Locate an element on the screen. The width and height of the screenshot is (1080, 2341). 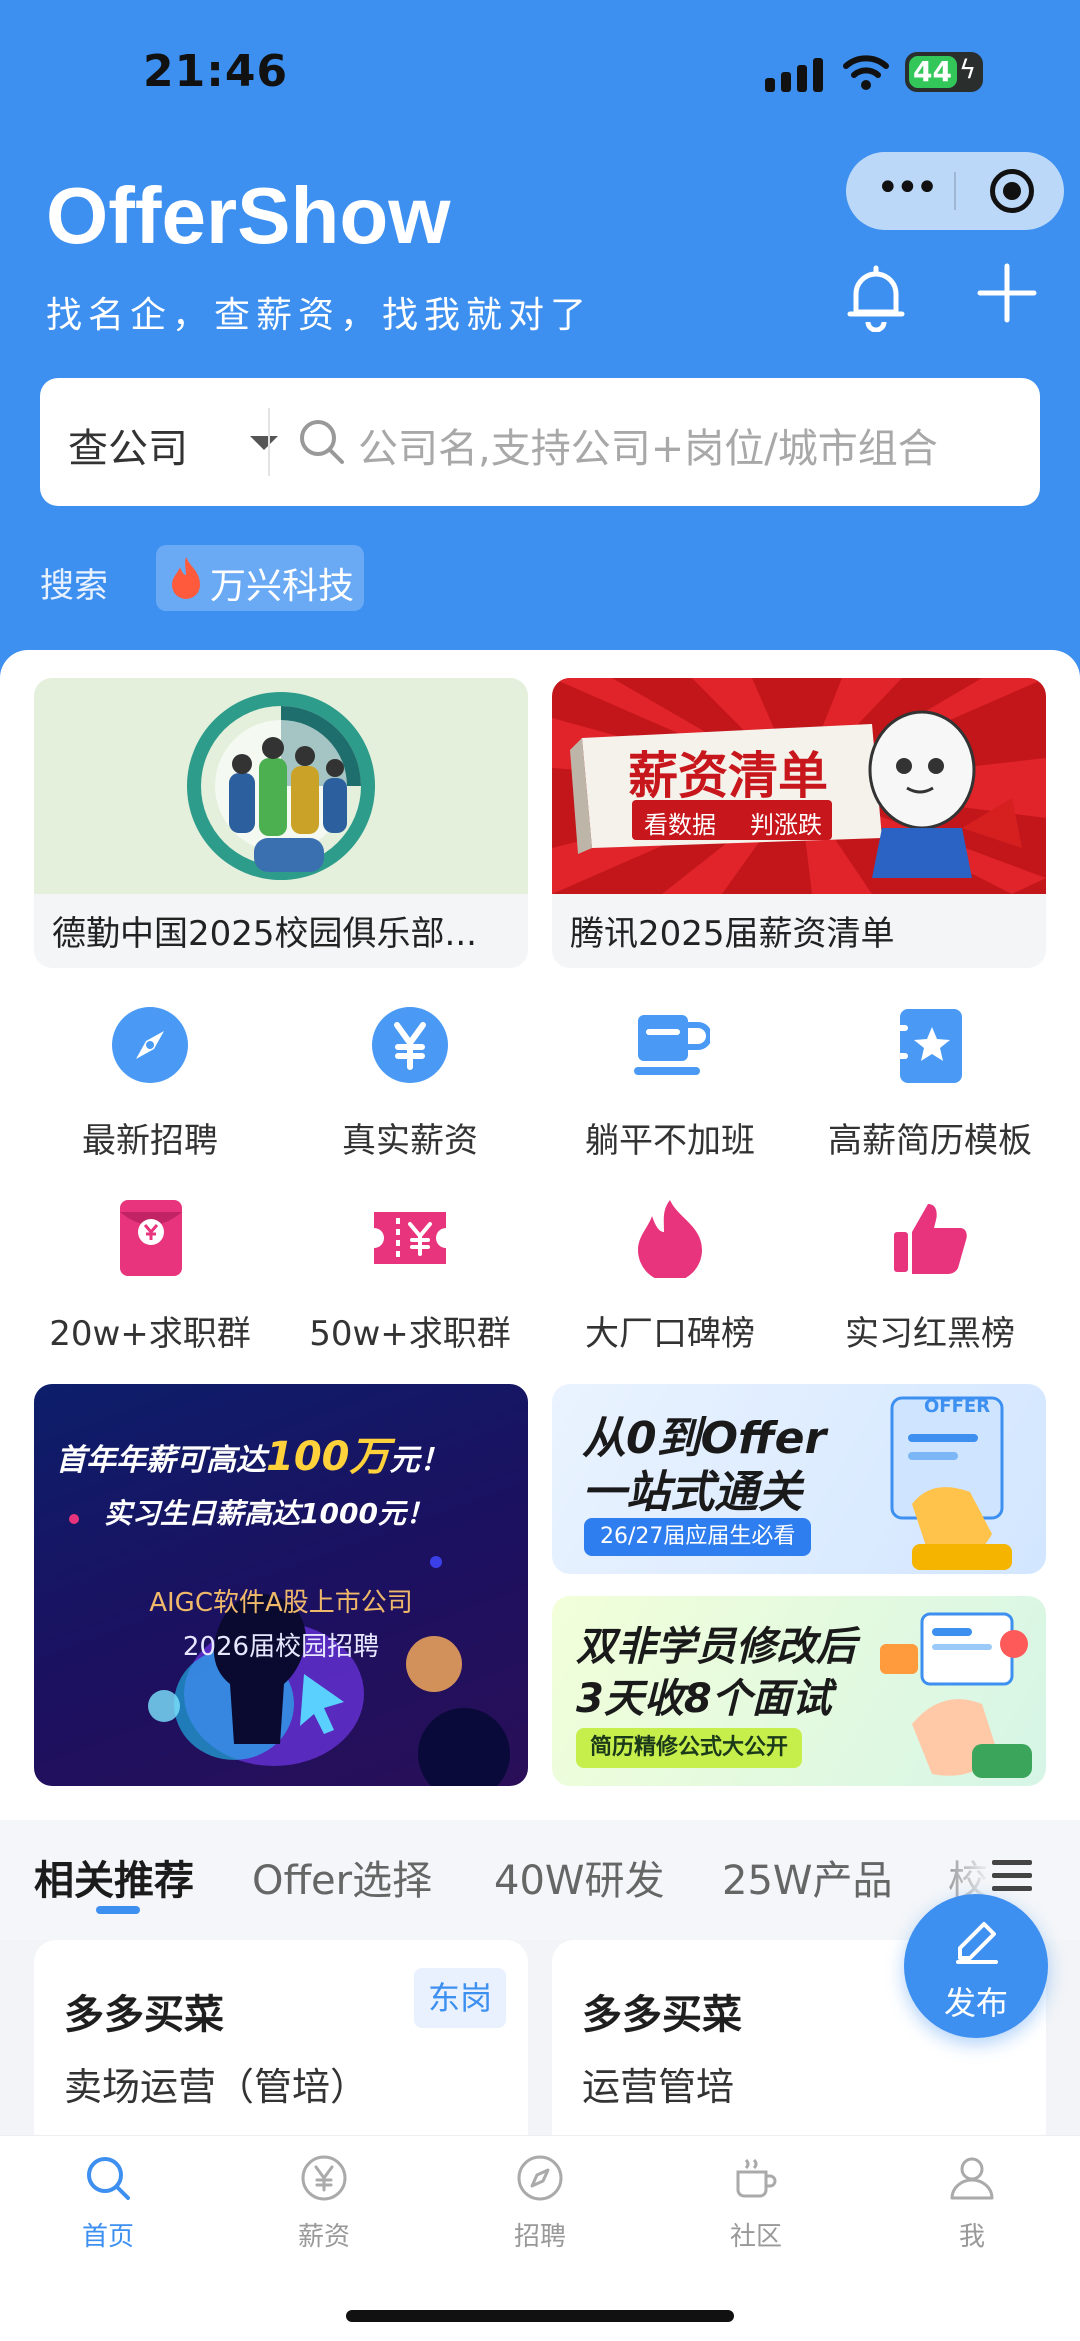
nav-label: 招聘 is located at coordinates (539, 2237).